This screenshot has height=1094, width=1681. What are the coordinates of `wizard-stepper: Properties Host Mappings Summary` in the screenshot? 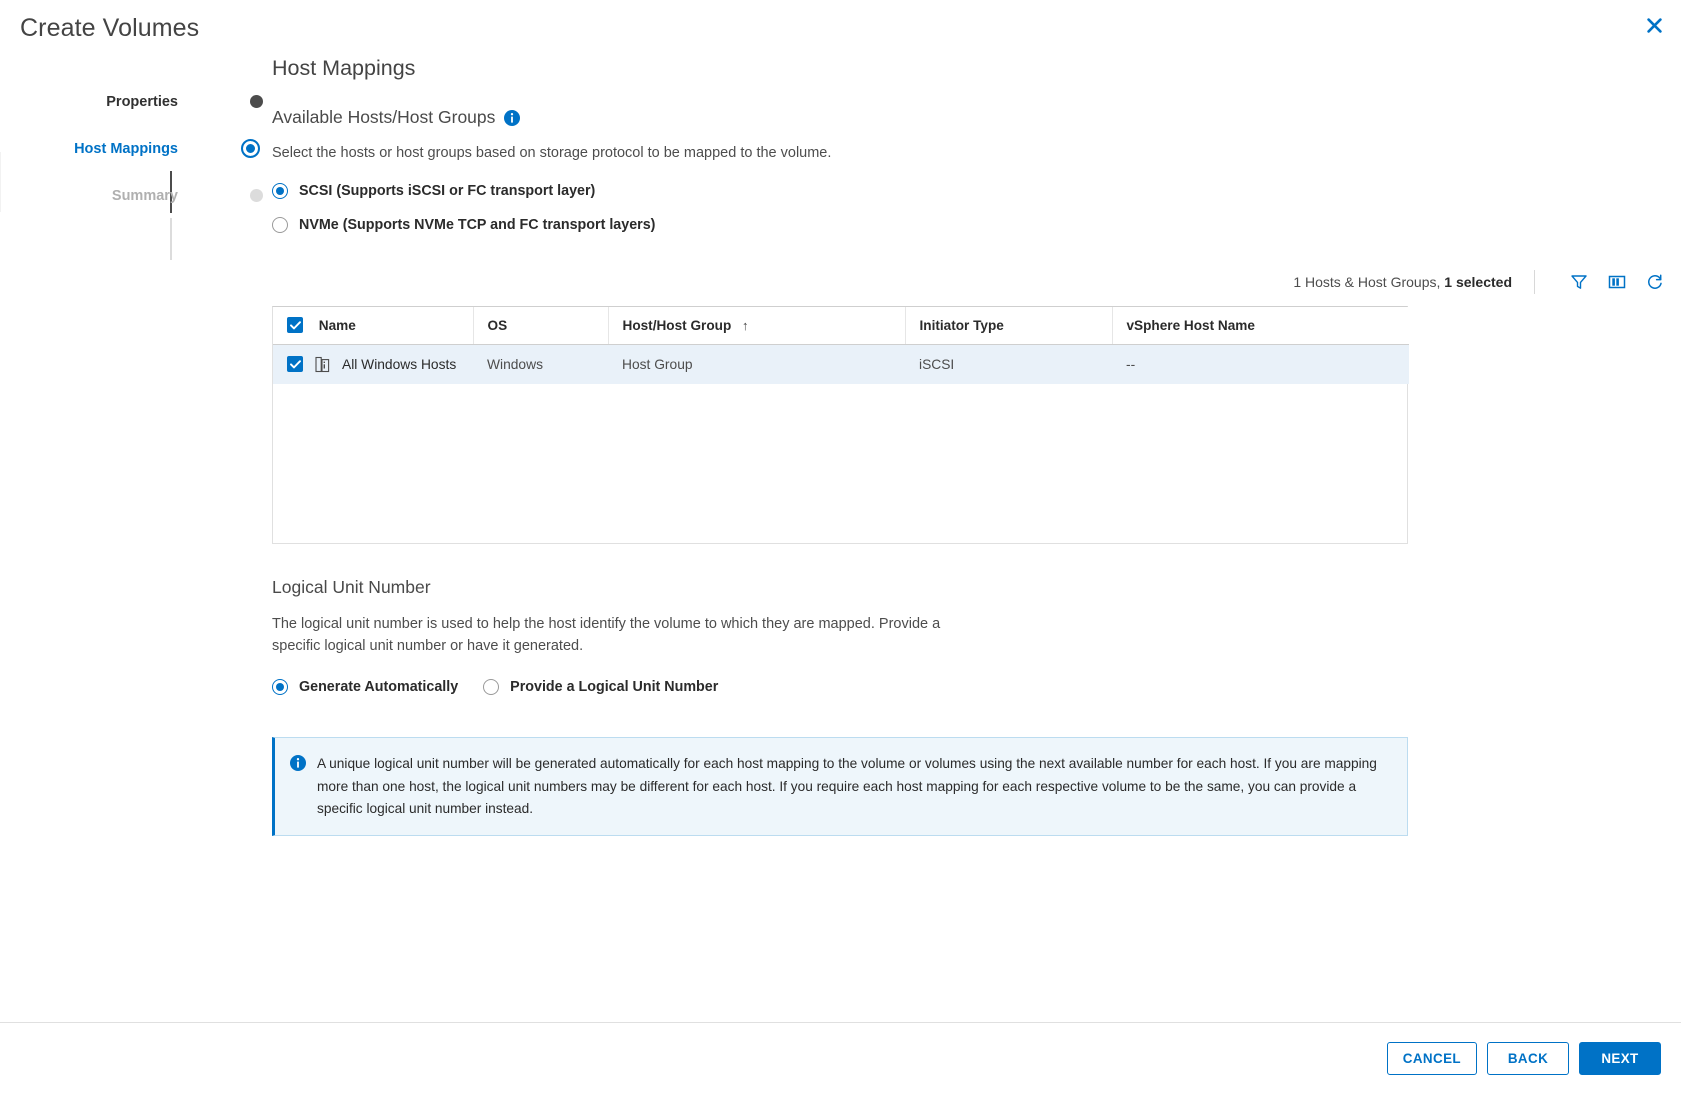 It's located at (131, 169).